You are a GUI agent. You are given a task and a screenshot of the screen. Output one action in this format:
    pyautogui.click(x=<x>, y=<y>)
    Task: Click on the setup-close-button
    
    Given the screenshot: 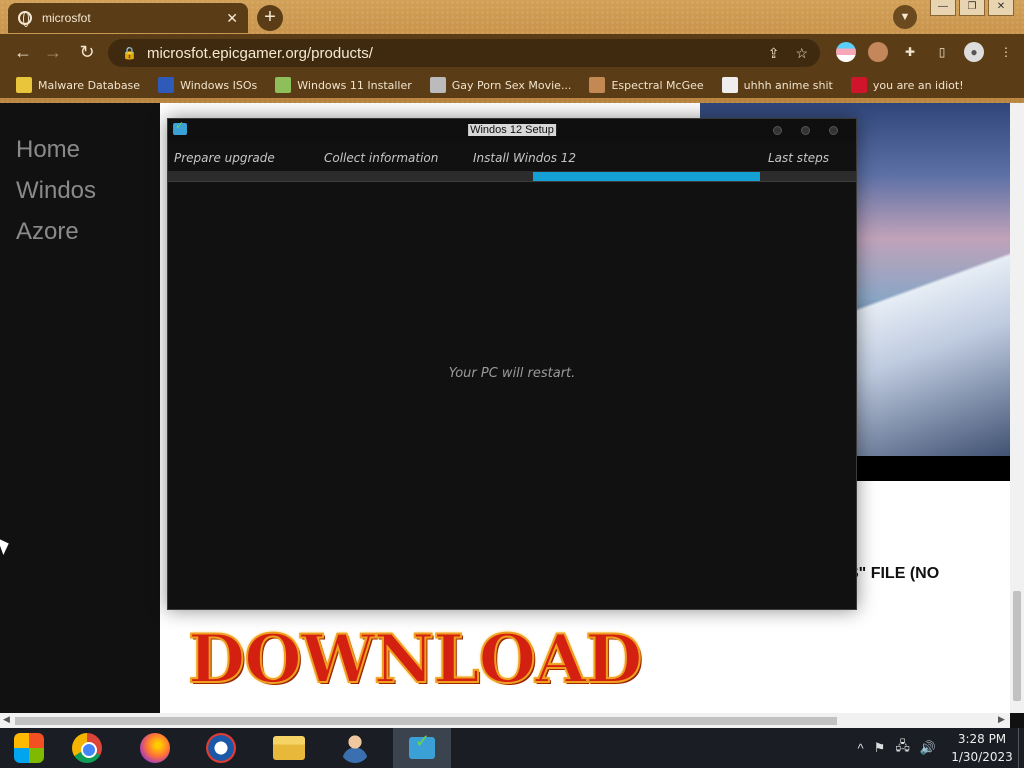 What is the action you would take?
    pyautogui.click(x=833, y=130)
    